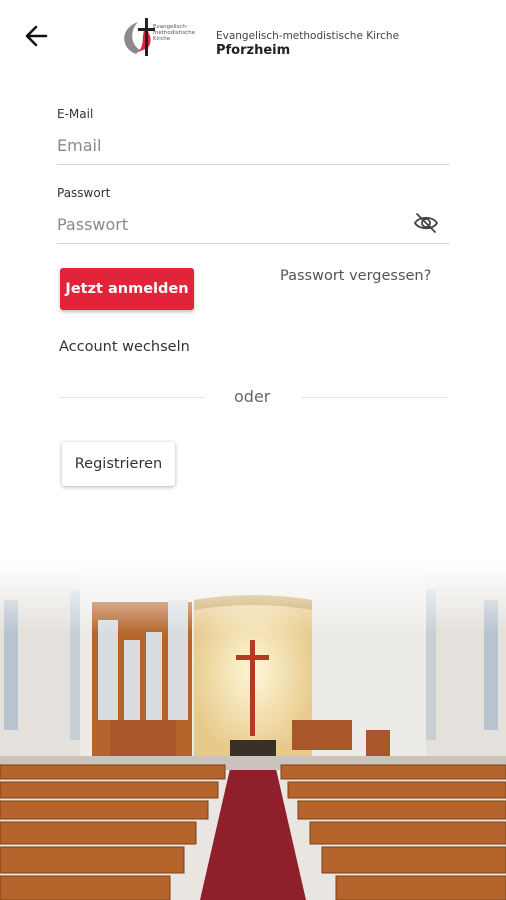  Describe the element at coordinates (127, 289) in the screenshot. I see `login-button: Jetzt anmelden` at that location.